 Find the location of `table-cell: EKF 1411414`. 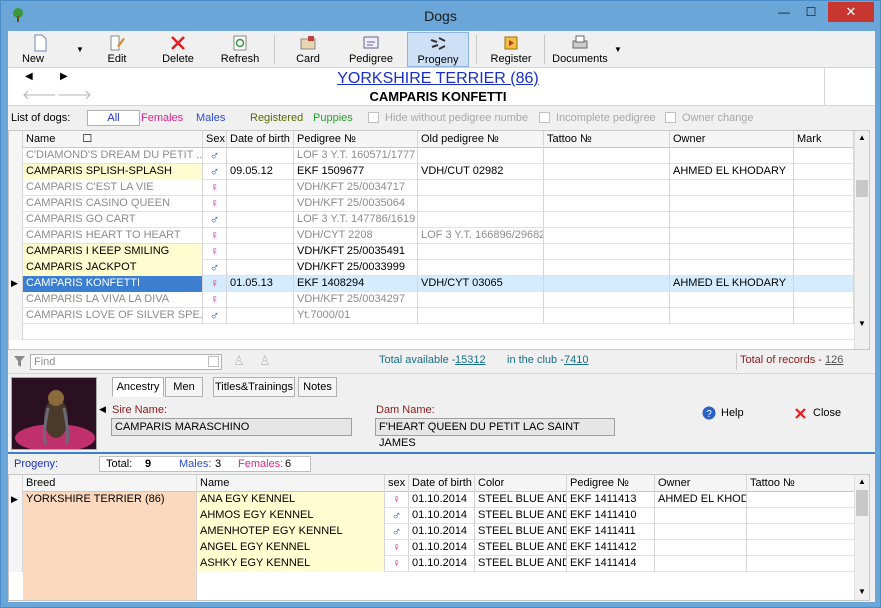

table-cell: EKF 1411414 is located at coordinates (611, 564).